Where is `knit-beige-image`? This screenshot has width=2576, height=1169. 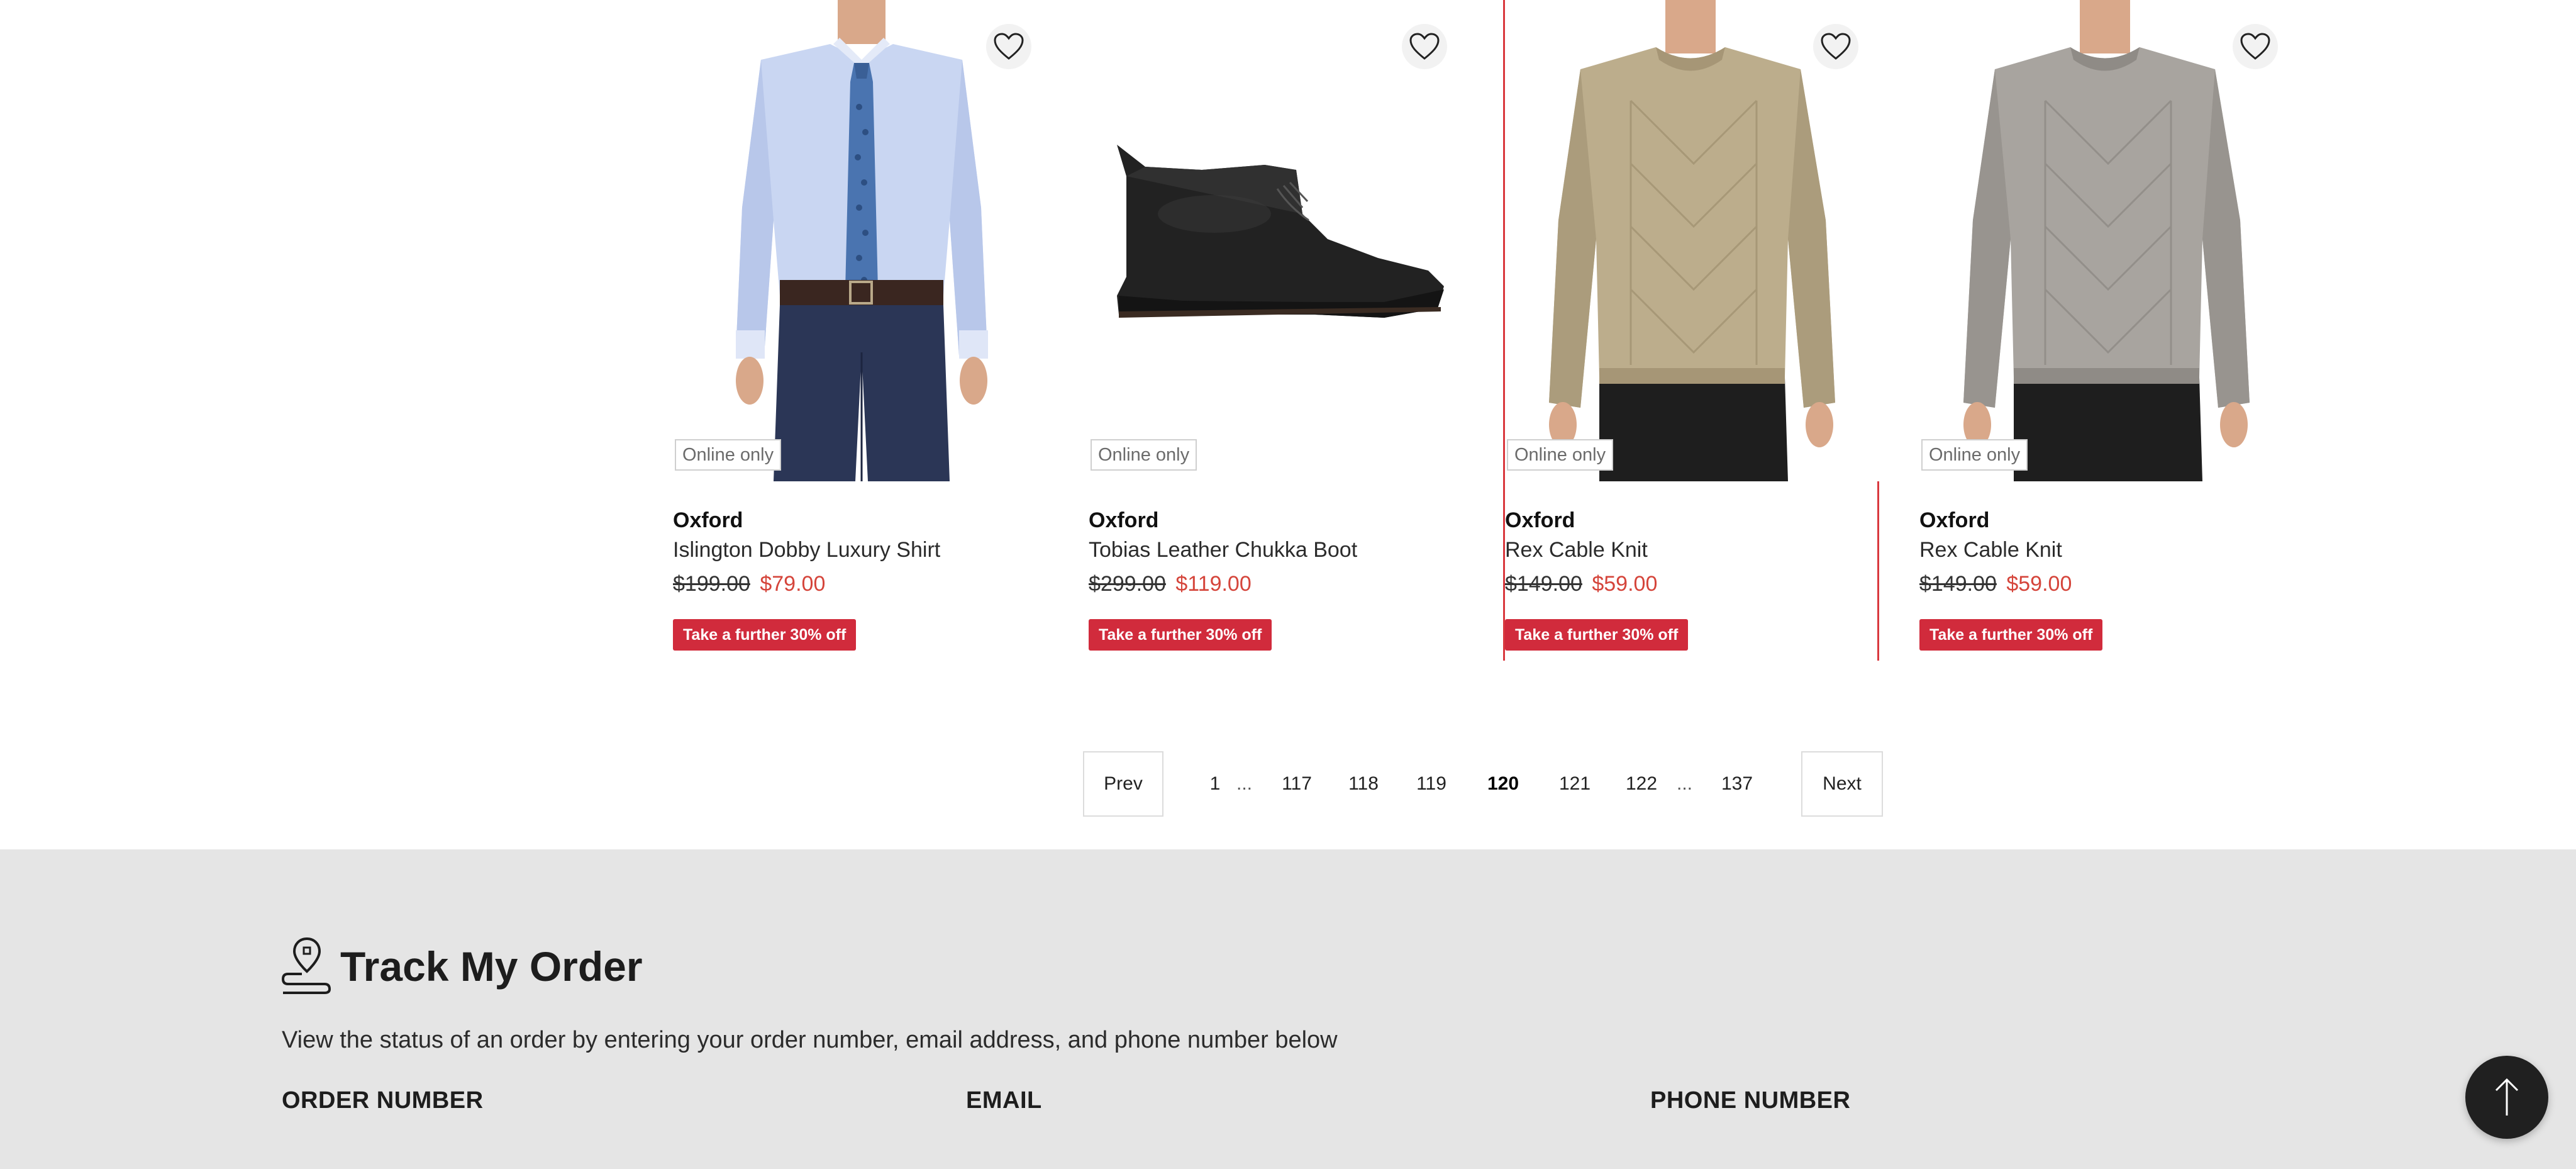 knit-beige-image is located at coordinates (1692, 241).